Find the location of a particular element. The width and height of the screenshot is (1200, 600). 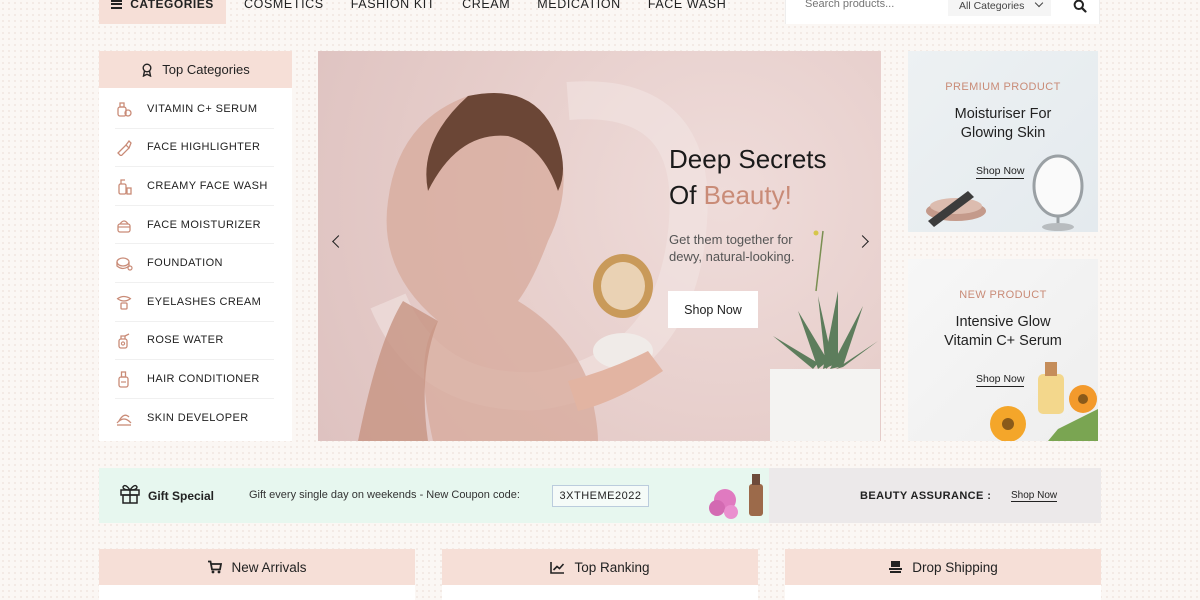

menu-item-fashion-kit: FASHION KIT is located at coordinates (390, 5).